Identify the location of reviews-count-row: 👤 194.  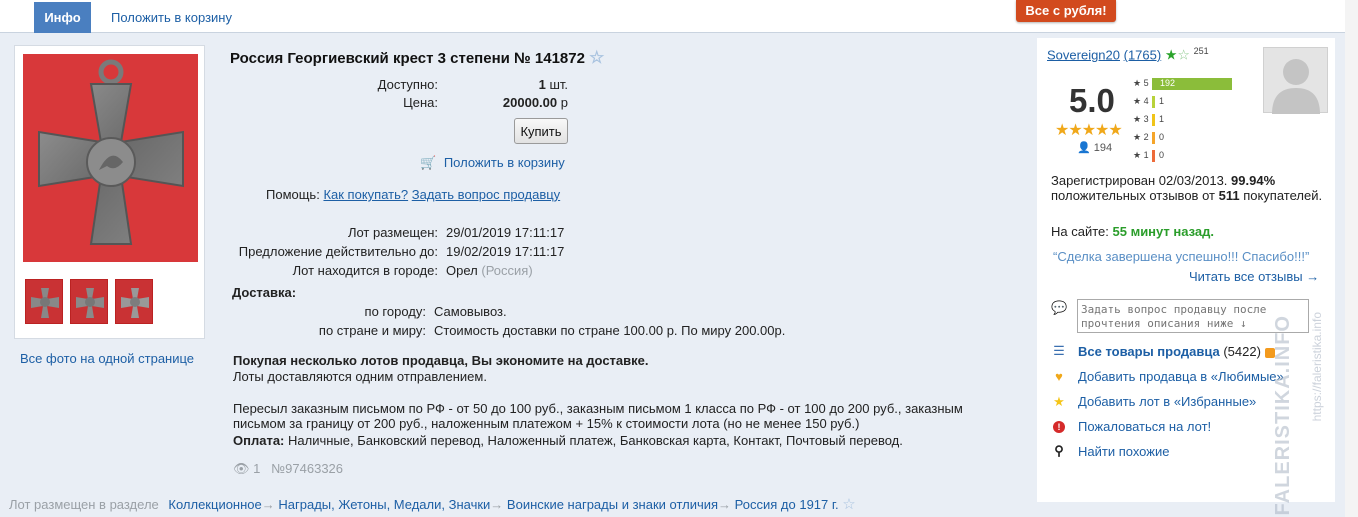
(1094, 147).